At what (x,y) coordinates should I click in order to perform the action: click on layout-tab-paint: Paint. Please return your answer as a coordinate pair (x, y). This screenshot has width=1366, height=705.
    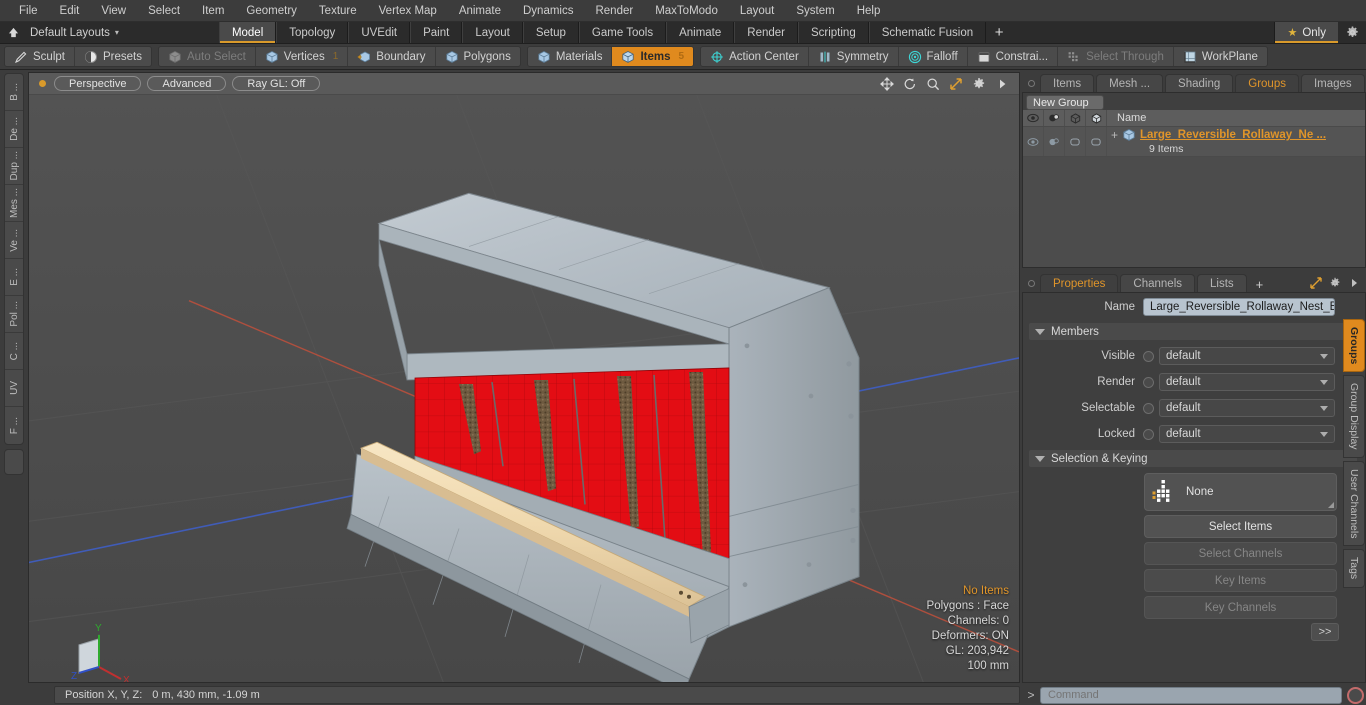
    Looking at the image, I should click on (436, 32).